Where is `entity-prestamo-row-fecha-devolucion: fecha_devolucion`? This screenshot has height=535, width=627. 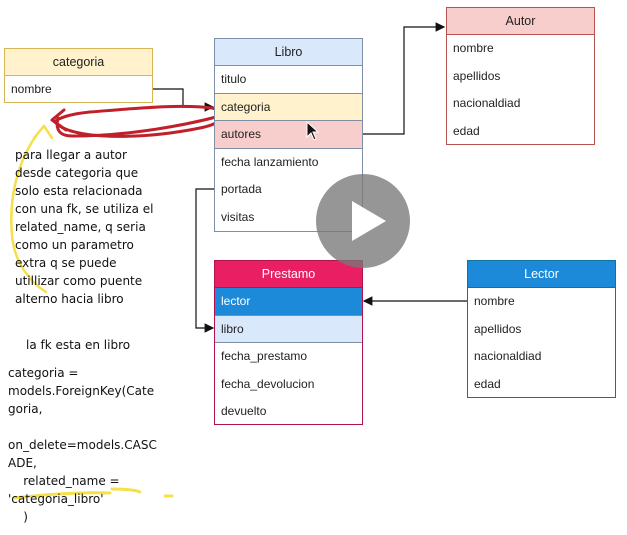 entity-prestamo-row-fecha-devolucion: fecha_devolucion is located at coordinates (268, 383).